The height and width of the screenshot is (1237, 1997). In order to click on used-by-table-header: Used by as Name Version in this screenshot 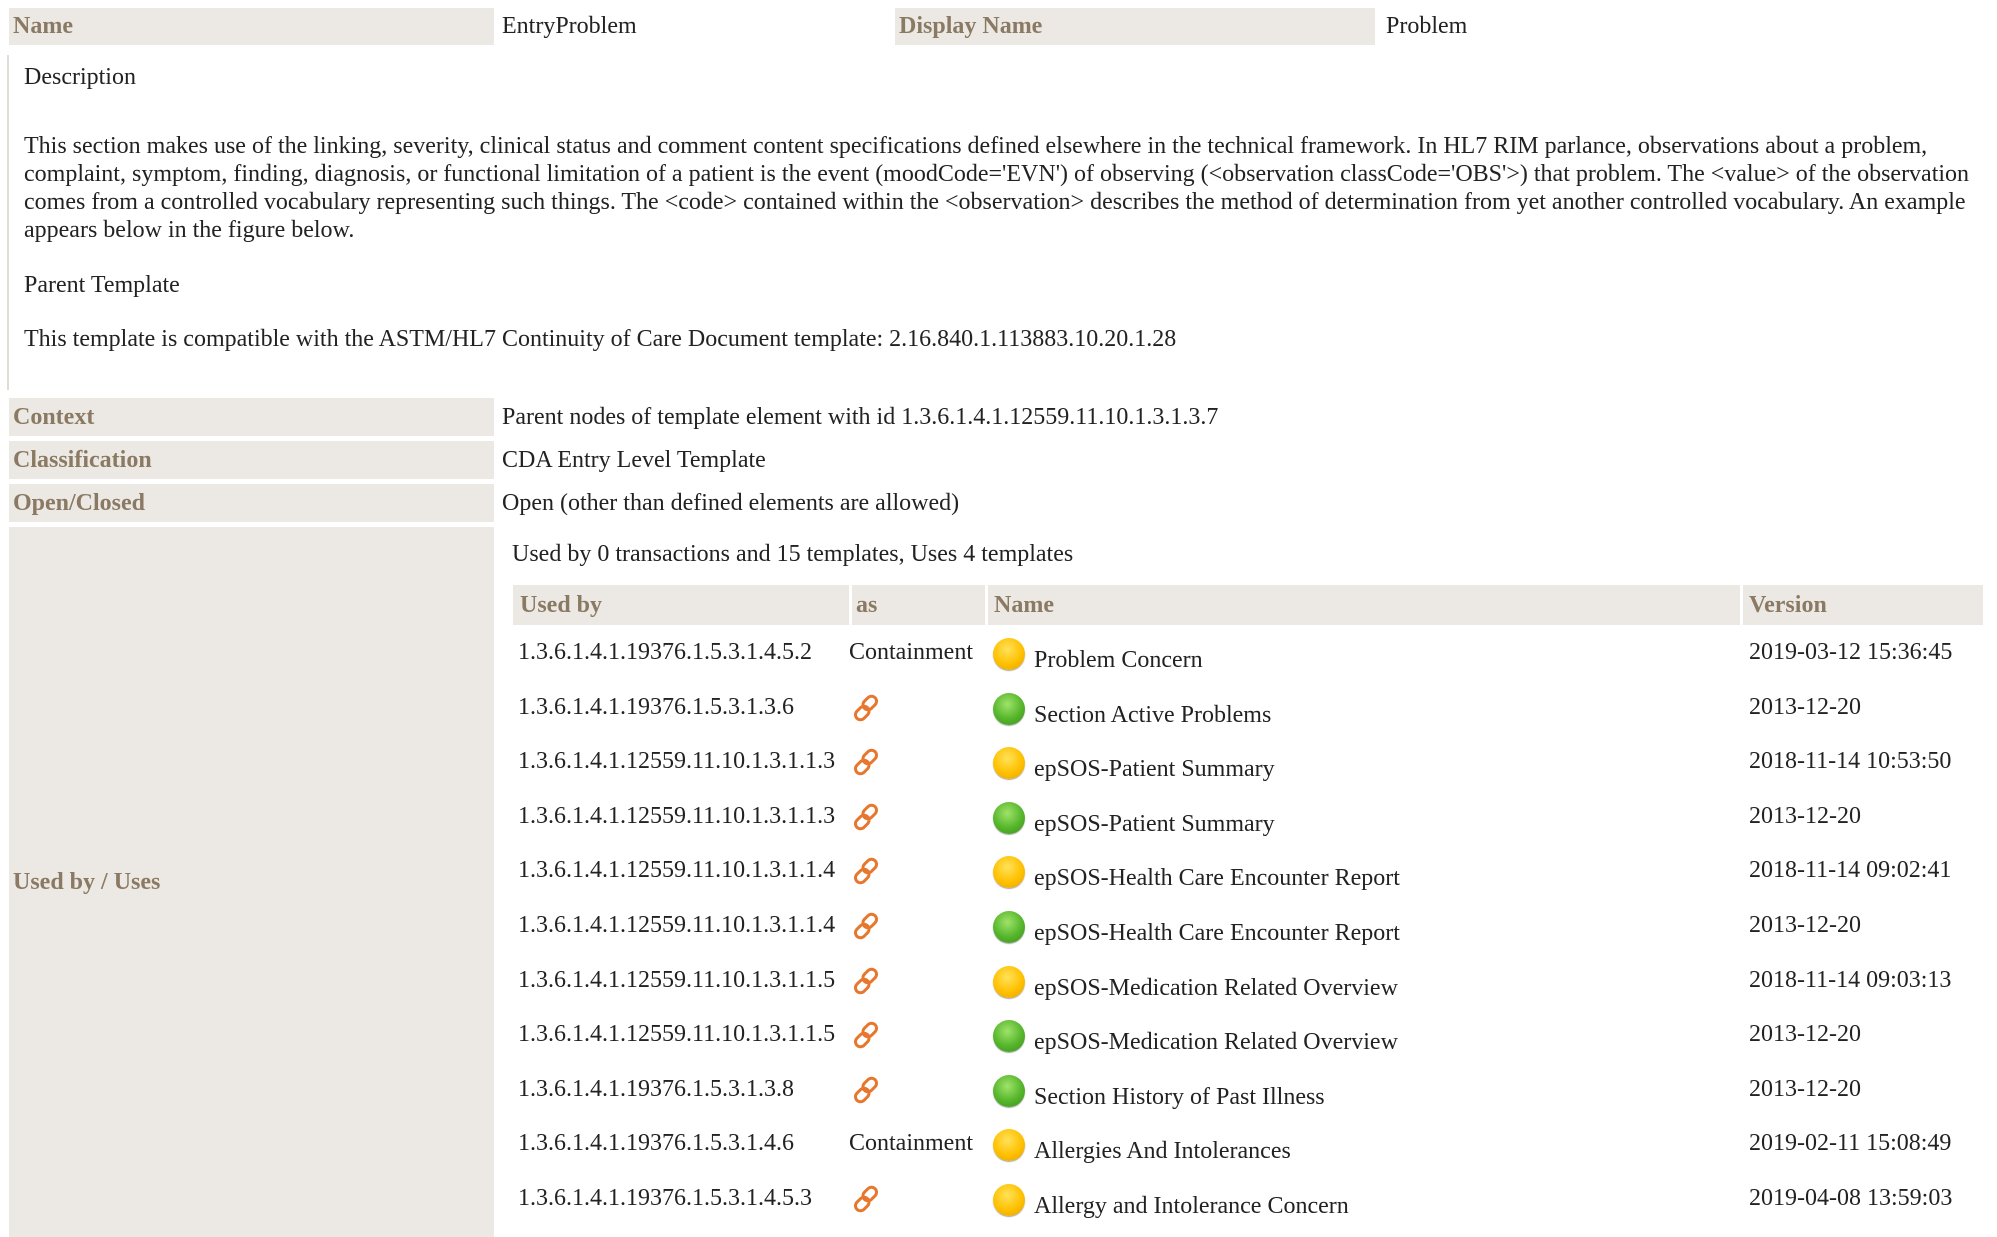, I will do `click(1248, 605)`.